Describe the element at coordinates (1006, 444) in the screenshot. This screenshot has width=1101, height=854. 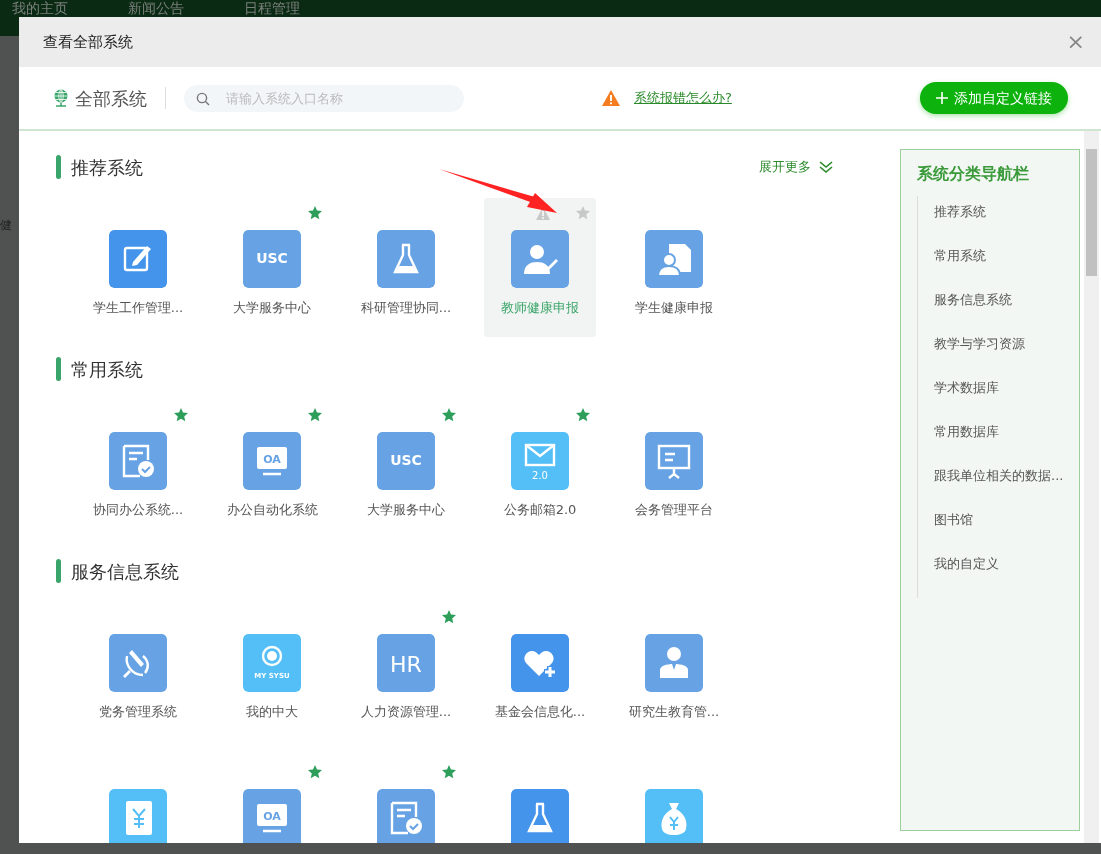
I see `sidebar-item: 常用数据库` at that location.